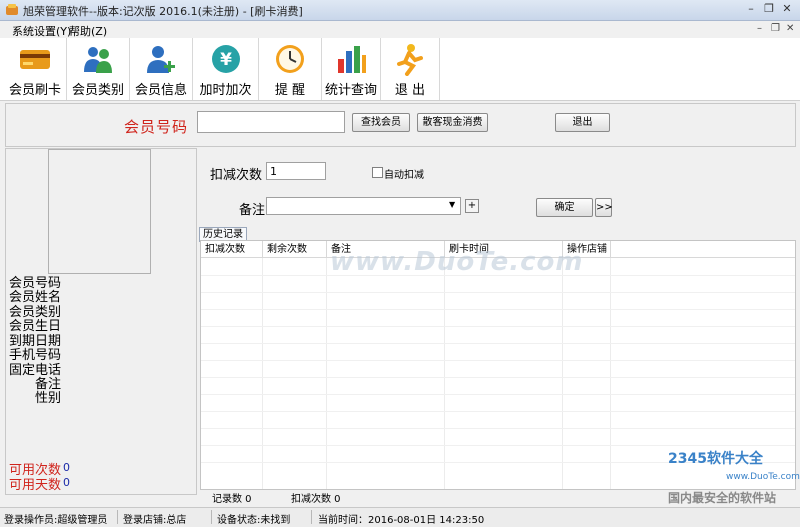 The height and width of the screenshot is (527, 800). I want to click on toolbar-add-time-button: ¥ 加时加次, so click(226, 69).